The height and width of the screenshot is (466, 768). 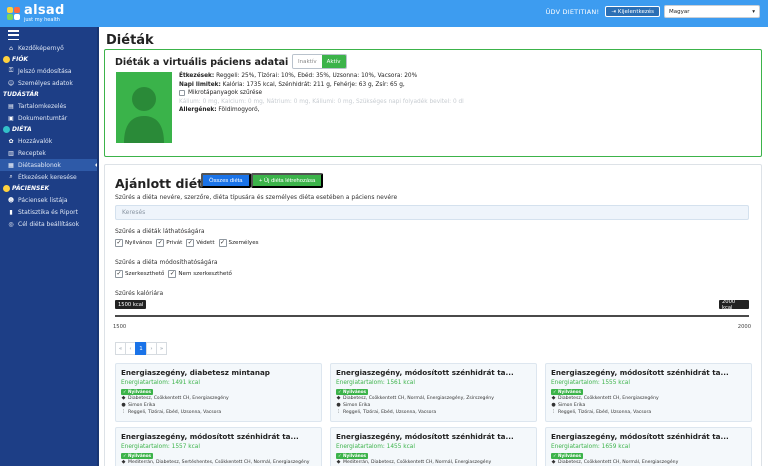 I want to click on sidebar-item-search: ⌕ Étkezések keresése, so click(x=49, y=177).